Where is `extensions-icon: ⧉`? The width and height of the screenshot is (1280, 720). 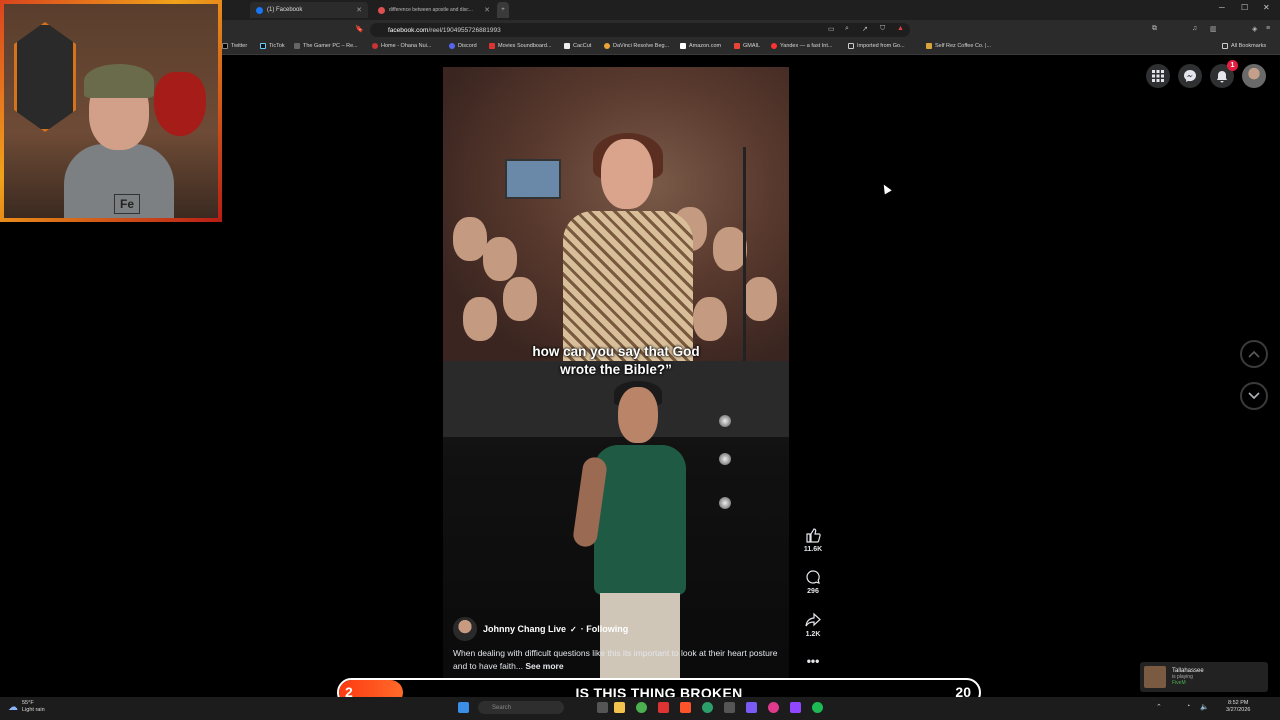
extensions-icon: ⧉ is located at coordinates (1154, 29).